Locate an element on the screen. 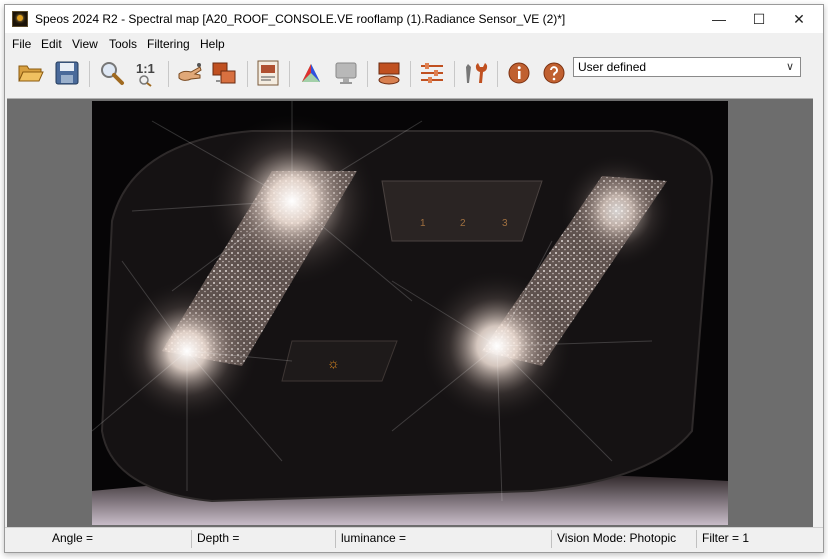  zoom-icon is located at coordinates (112, 73).